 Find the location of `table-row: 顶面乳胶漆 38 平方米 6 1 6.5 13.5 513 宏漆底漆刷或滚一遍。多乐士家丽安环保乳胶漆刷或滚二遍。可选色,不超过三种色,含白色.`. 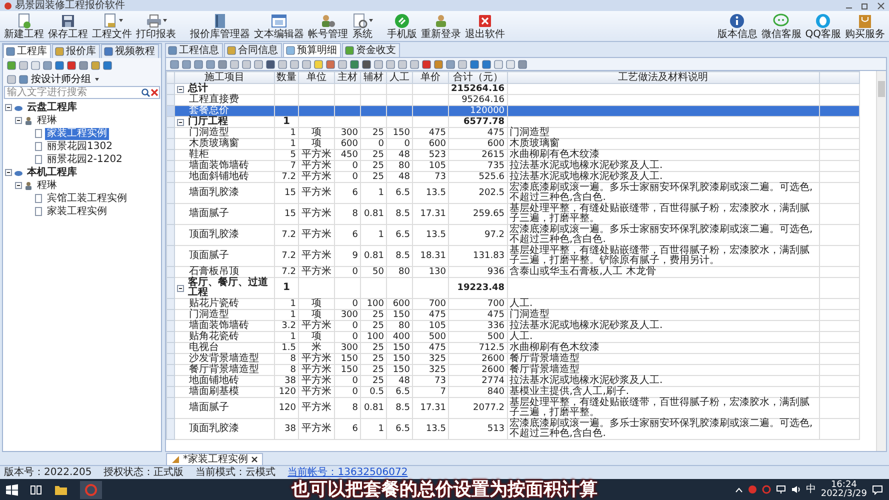

table-row: 顶面乳胶漆 38 平方米 6 1 6.5 13.5 513 宏漆底漆刷或滚一遍。多乐士家丽安环保乳胶漆刷或滚二遍。可选色,不超过三种色,含白色. is located at coordinates (513, 429).